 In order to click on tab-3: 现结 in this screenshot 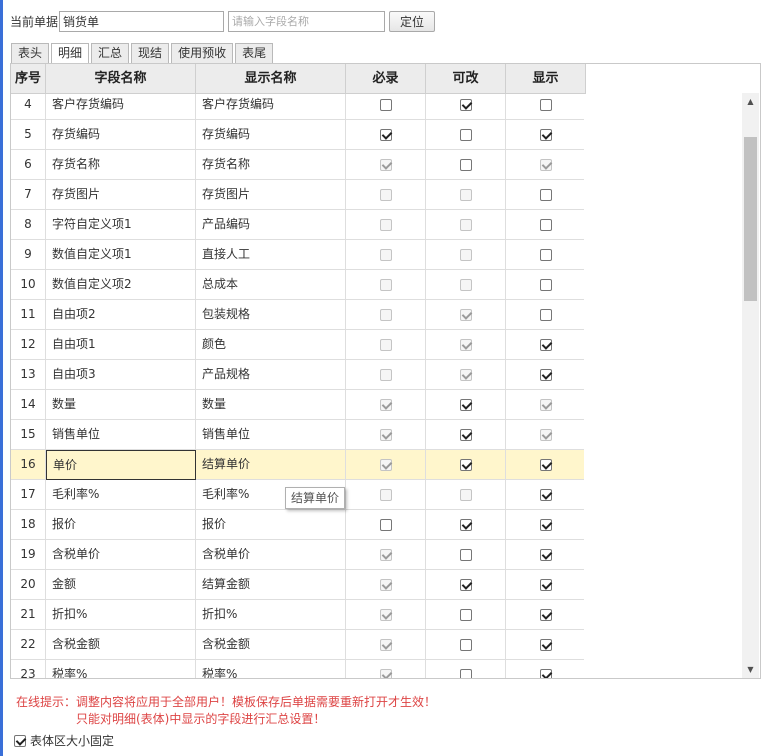, I will do `click(150, 53)`.